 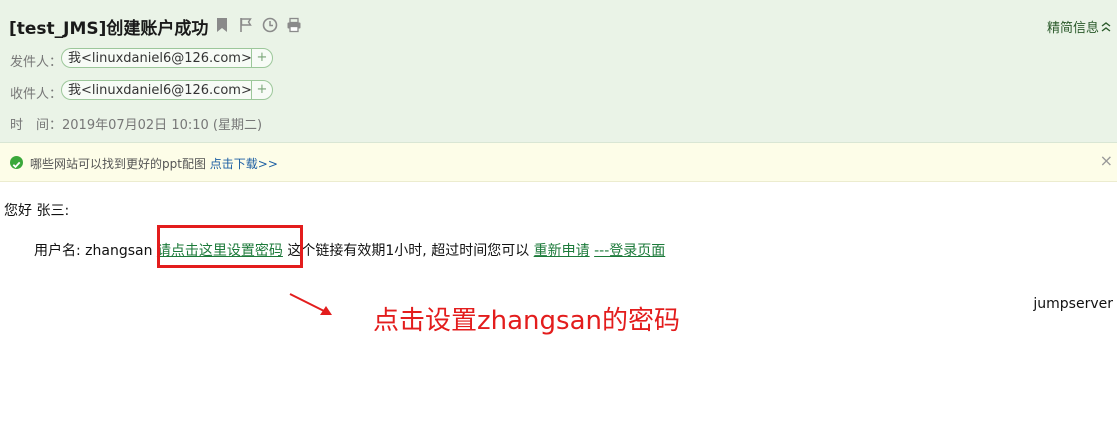 What do you see at coordinates (558, 162) in the screenshot?
I see `notice-bar: 哪些网站可以找到更好的ppt配图 点击下载>> ×` at bounding box center [558, 162].